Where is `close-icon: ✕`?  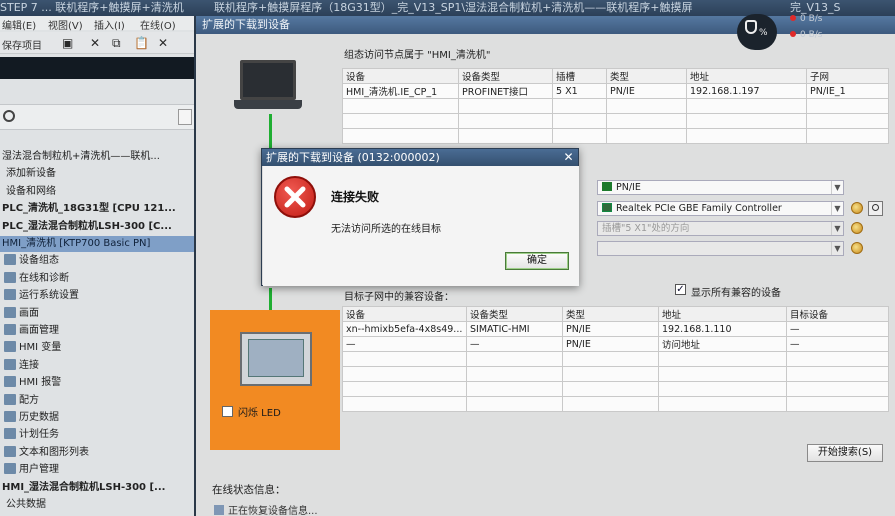 close-icon: ✕ is located at coordinates (568, 157).